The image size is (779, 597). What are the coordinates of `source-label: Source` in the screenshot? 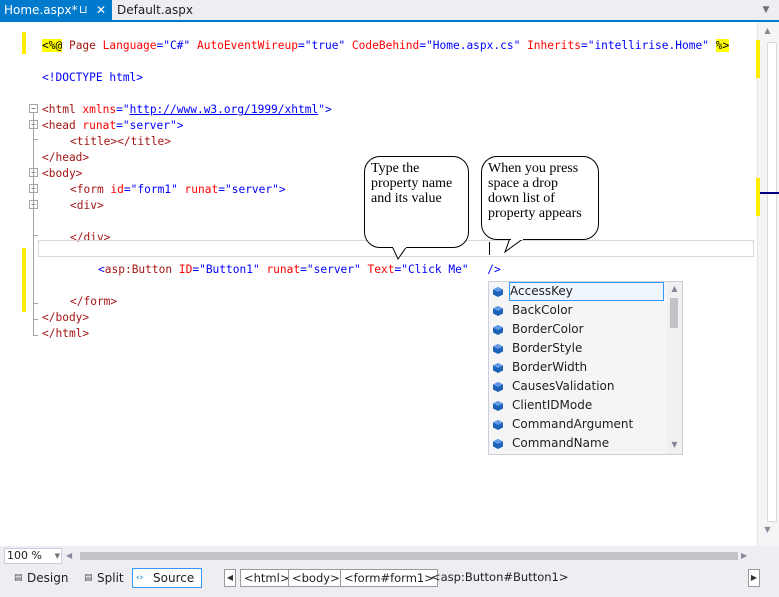 It's located at (174, 578).